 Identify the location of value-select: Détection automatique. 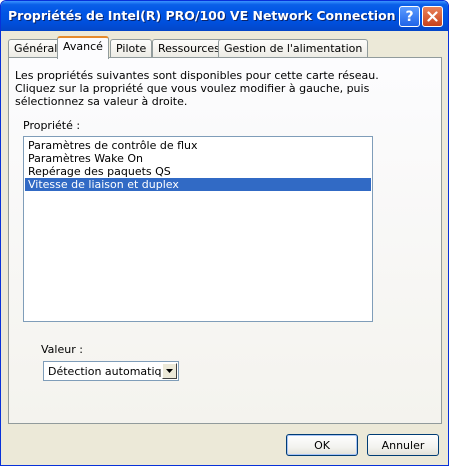
(111, 371).